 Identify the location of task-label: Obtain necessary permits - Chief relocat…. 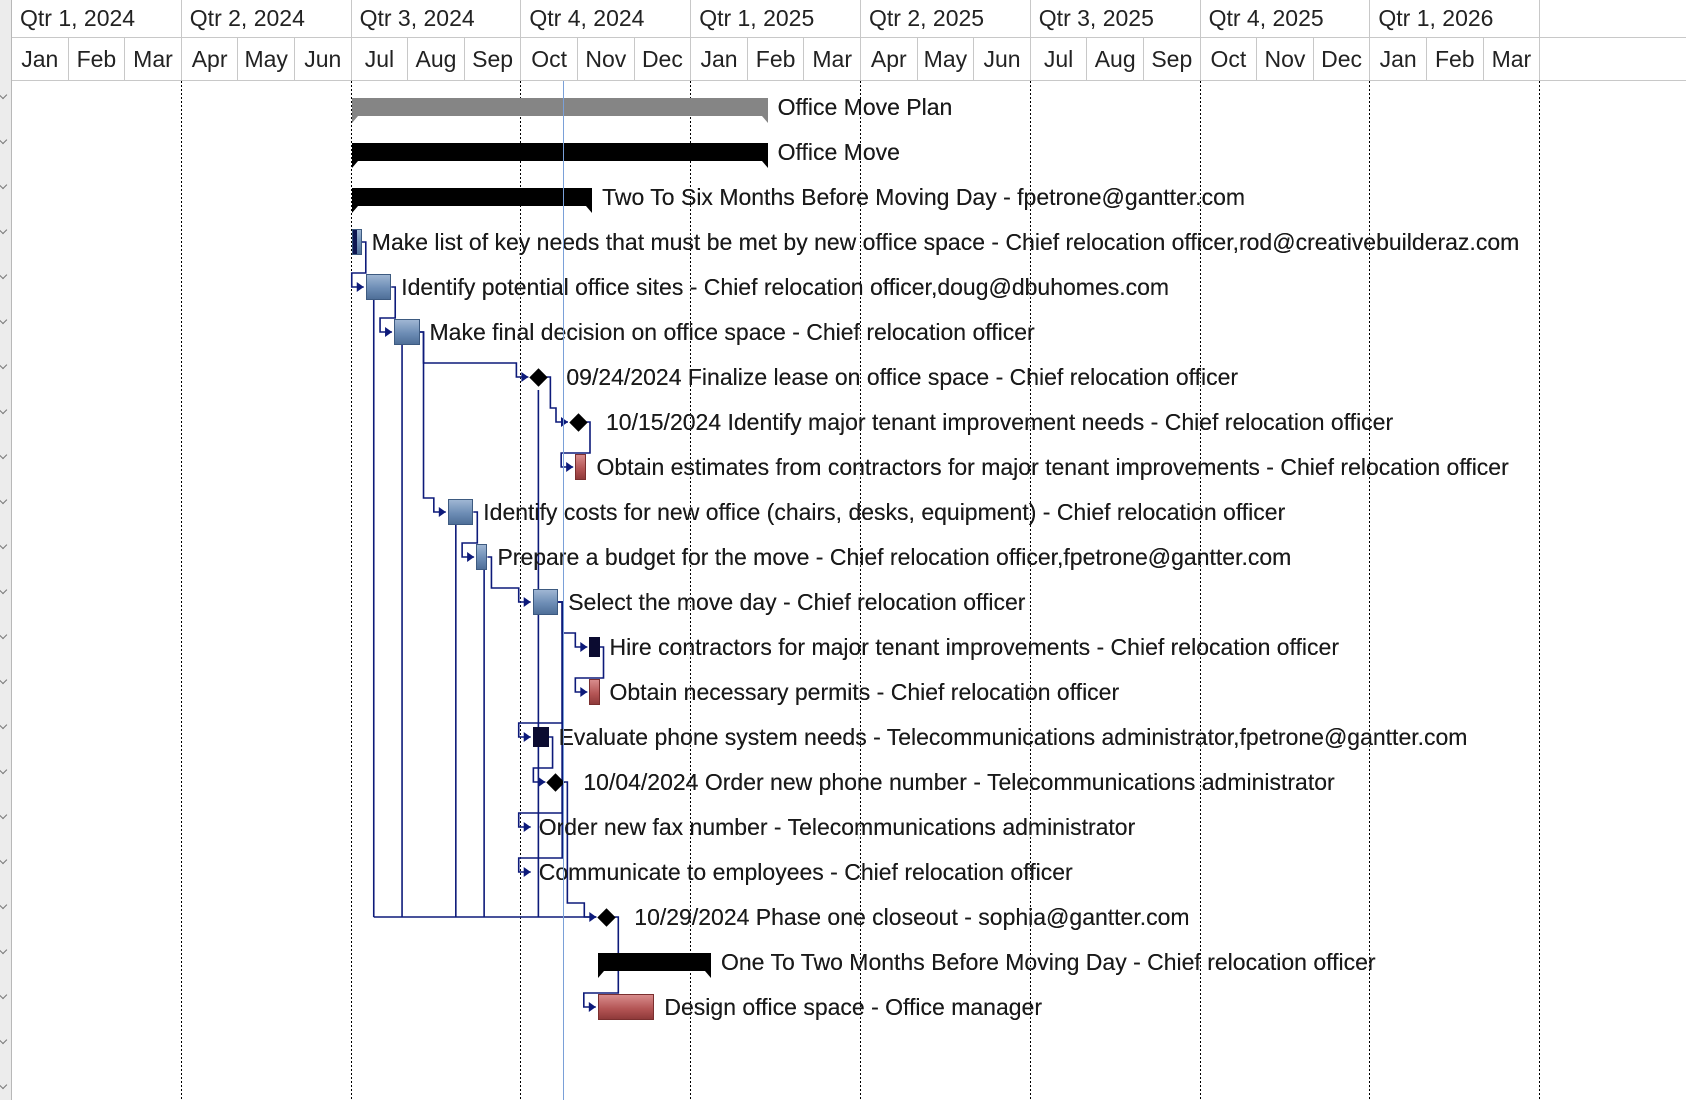
(864, 692).